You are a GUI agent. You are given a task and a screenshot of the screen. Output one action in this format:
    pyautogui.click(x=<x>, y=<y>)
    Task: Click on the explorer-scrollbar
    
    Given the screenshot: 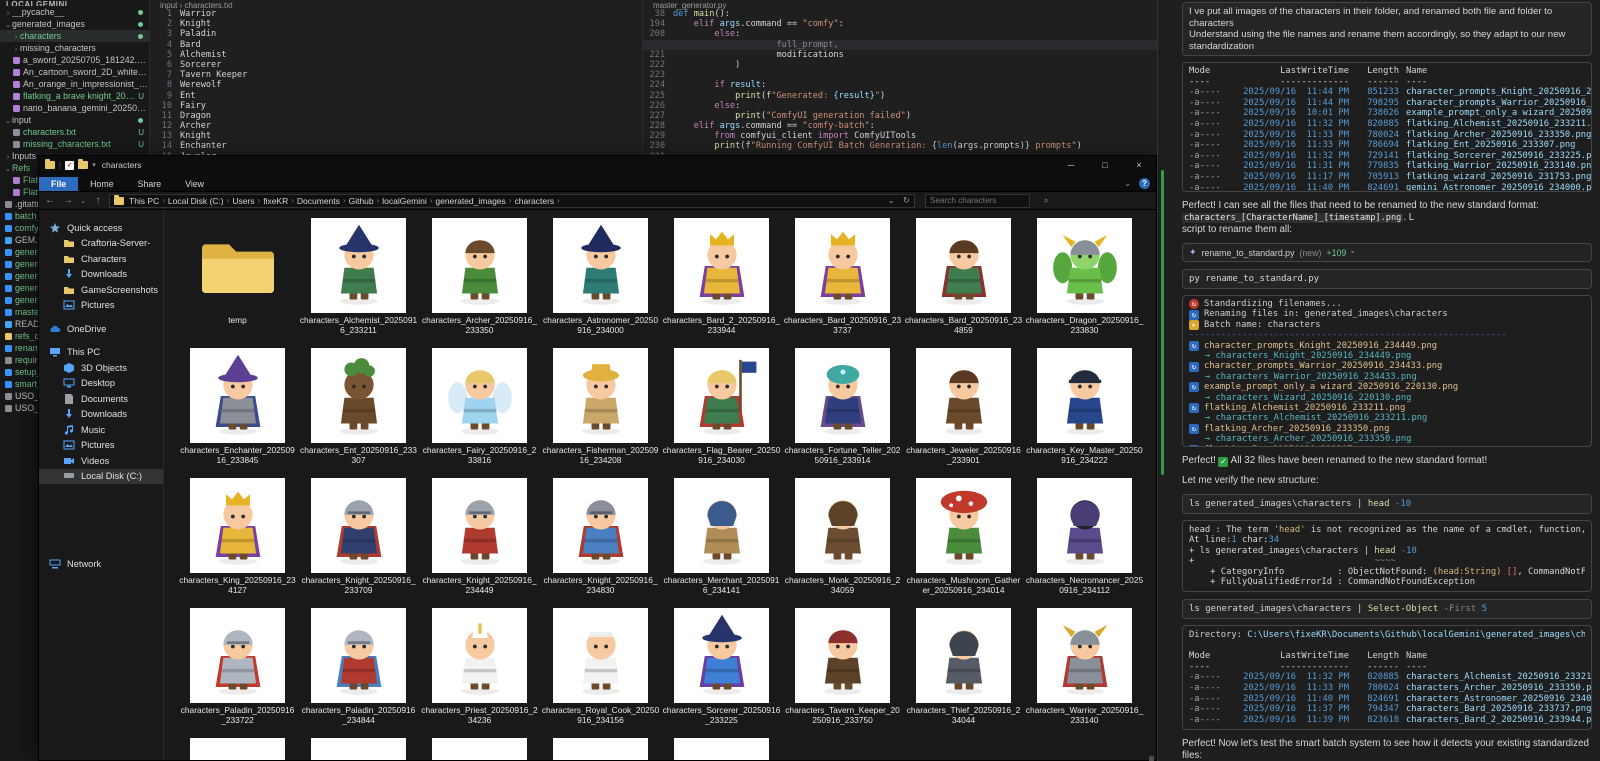 What is the action you would take?
    pyautogui.click(x=1150, y=485)
    